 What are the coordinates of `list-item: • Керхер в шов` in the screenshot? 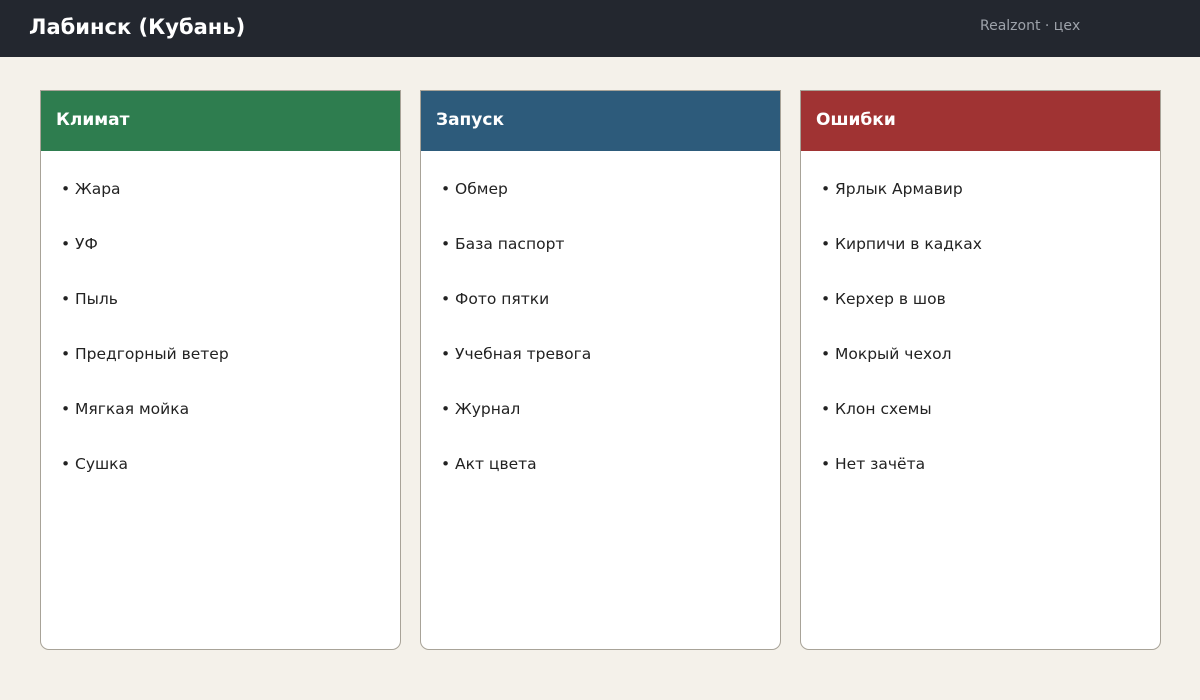 It's located at (883, 299).